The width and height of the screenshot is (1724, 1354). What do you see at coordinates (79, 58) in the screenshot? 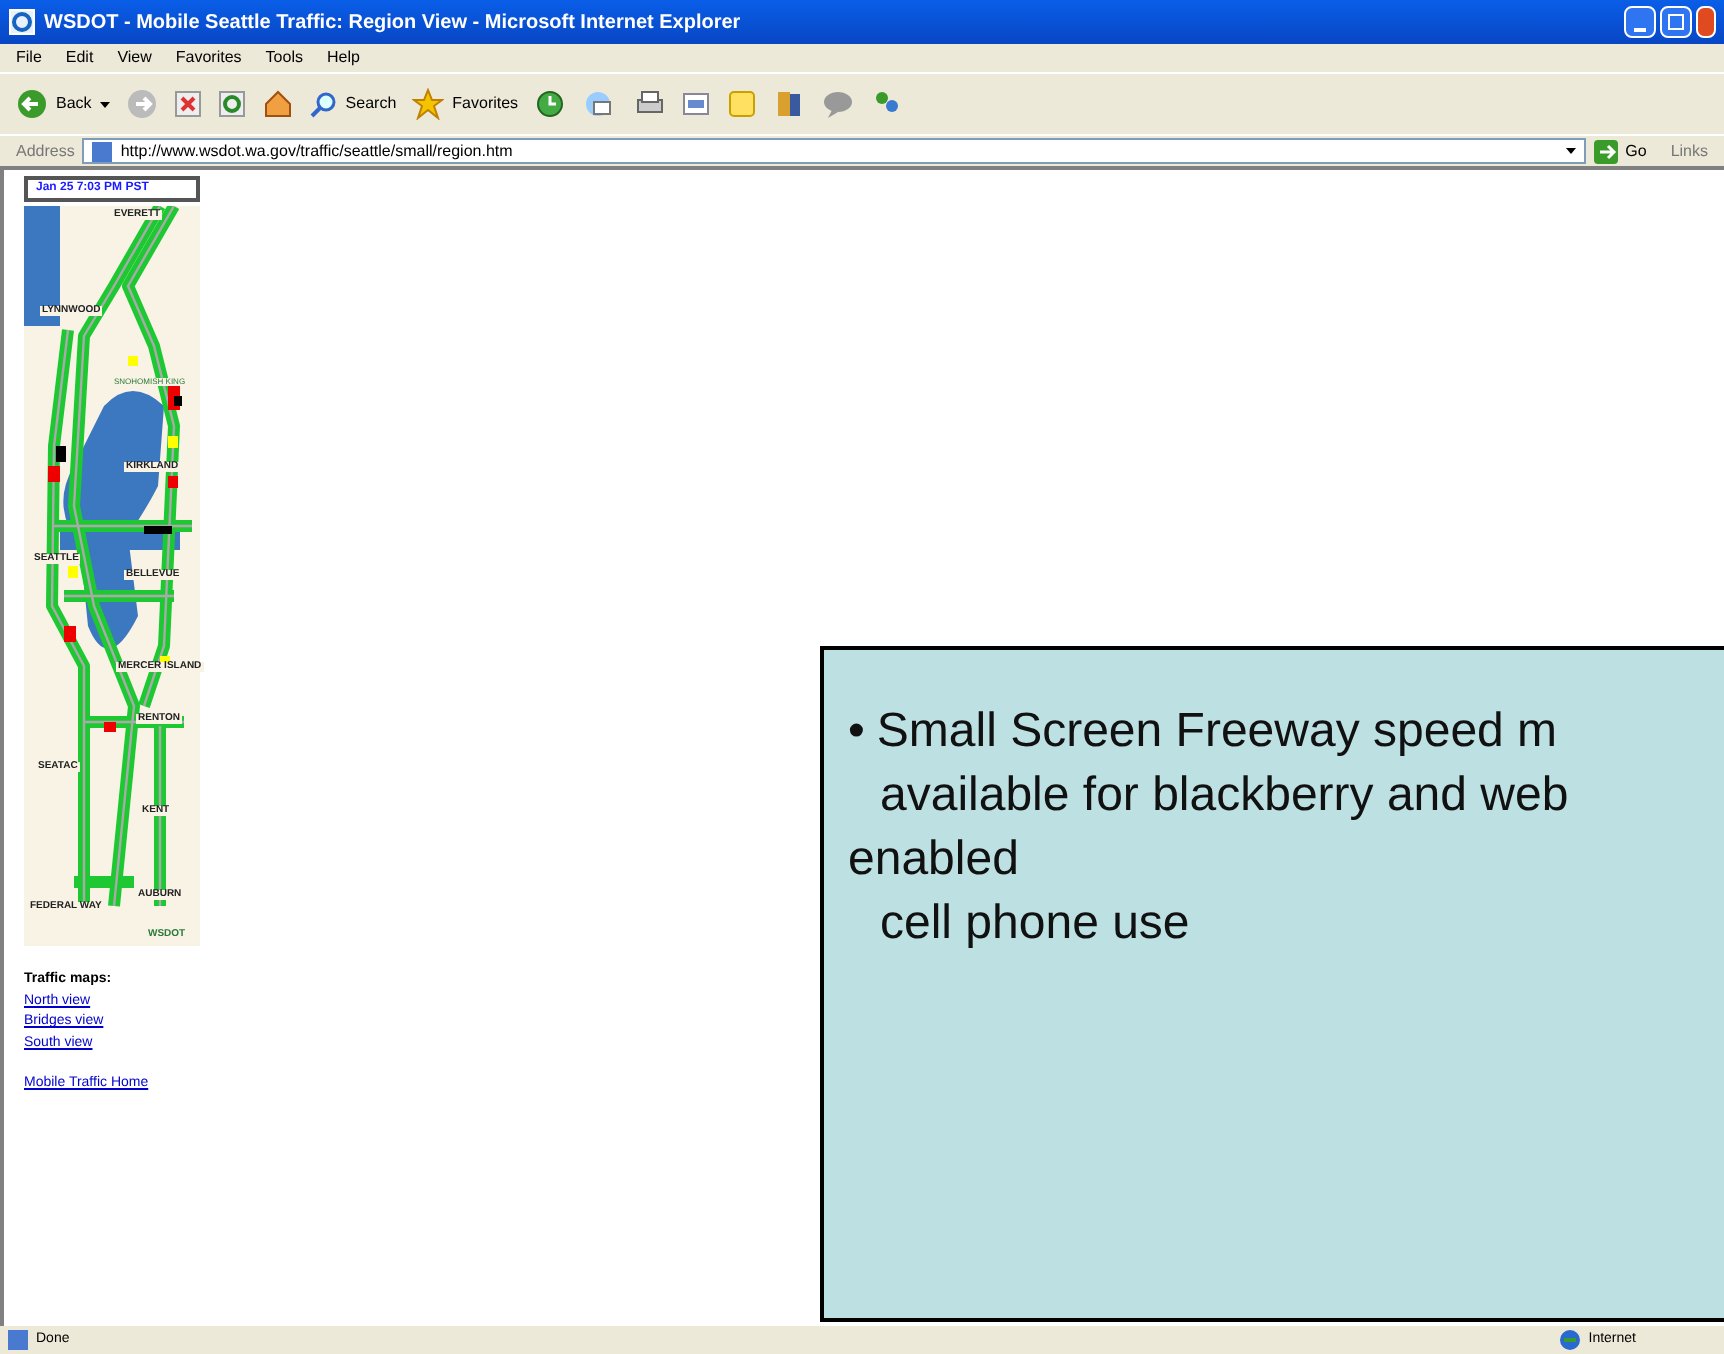
I see `menu-item: Edit` at bounding box center [79, 58].